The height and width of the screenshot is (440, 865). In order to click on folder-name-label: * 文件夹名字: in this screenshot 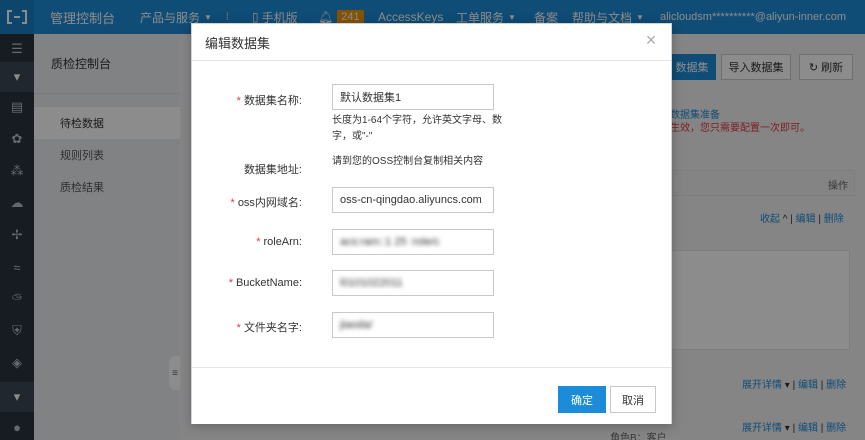, I will do `click(247, 327)`.